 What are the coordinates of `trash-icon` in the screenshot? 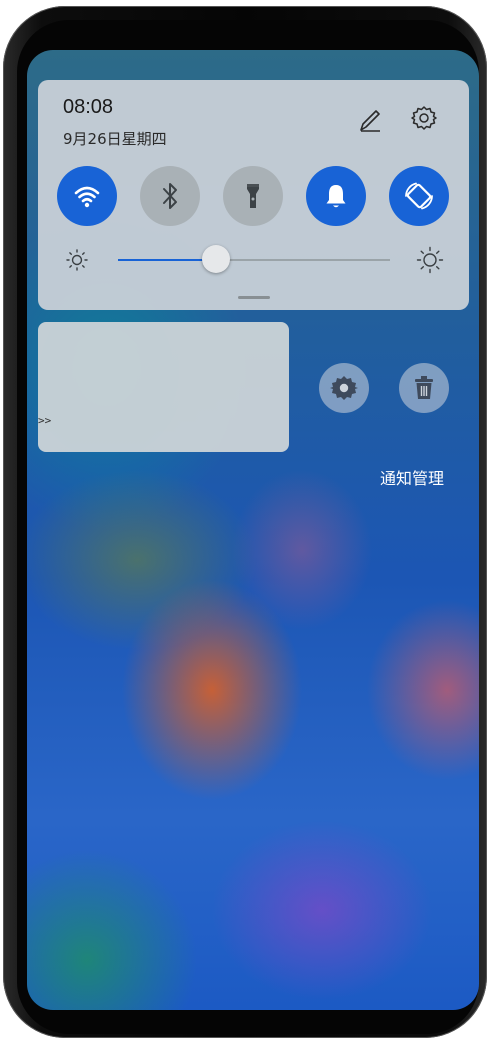 It's located at (424, 387).